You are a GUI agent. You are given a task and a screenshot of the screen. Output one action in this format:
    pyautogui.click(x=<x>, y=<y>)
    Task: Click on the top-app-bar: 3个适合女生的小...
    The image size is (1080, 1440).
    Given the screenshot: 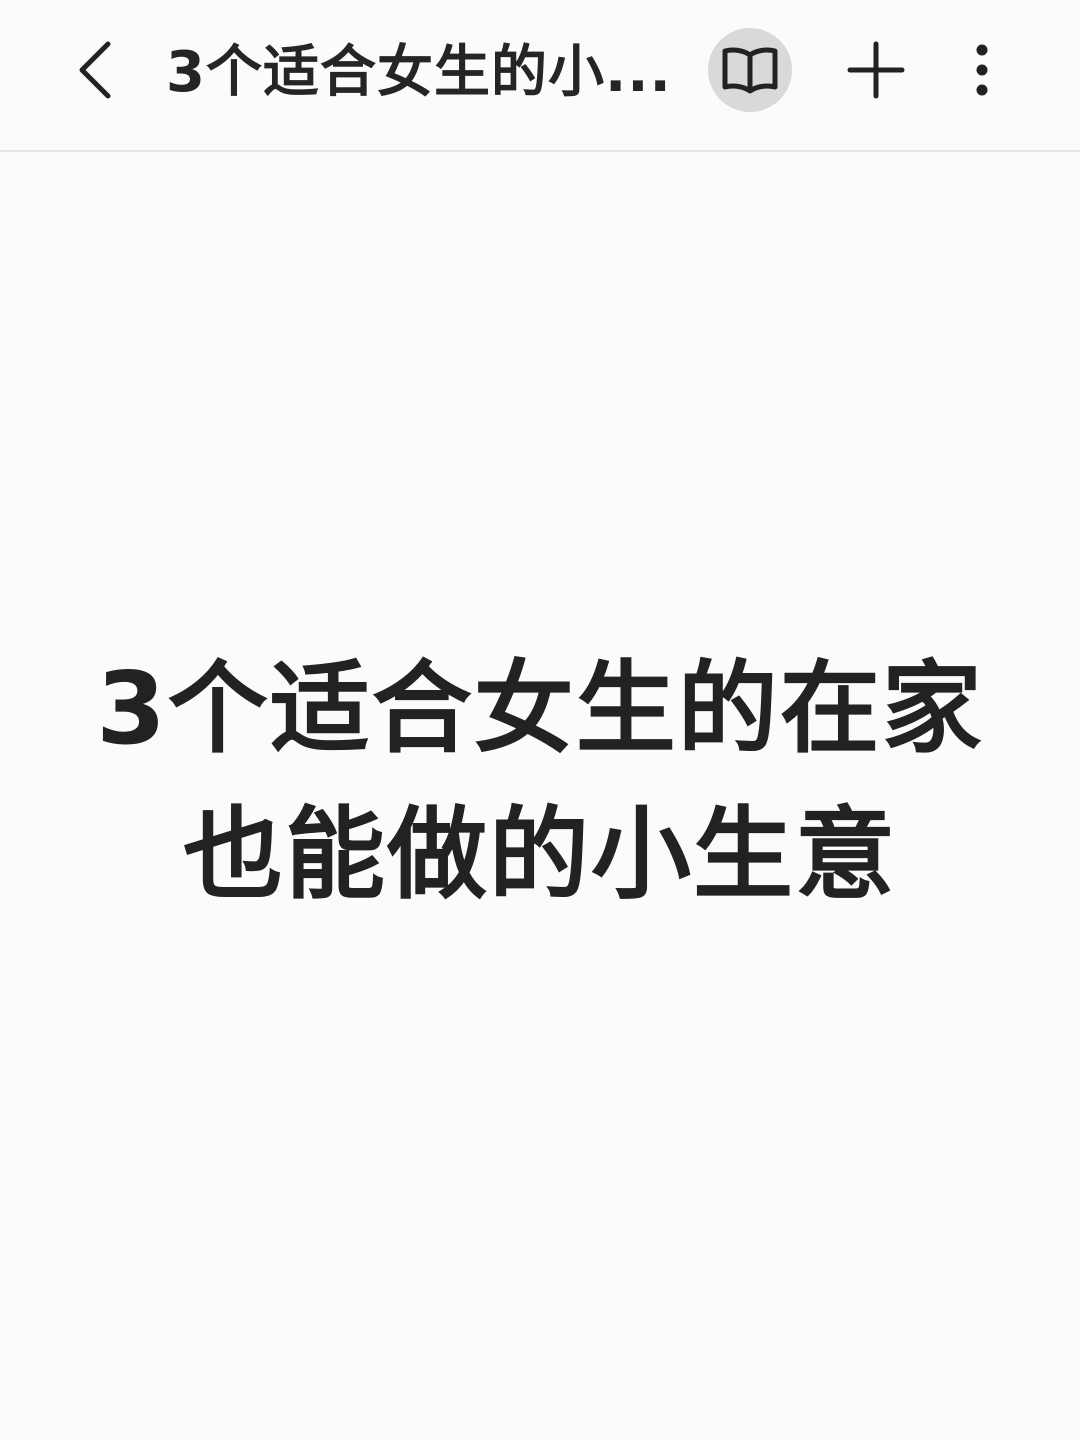 What is the action you would take?
    pyautogui.click(x=540, y=76)
    